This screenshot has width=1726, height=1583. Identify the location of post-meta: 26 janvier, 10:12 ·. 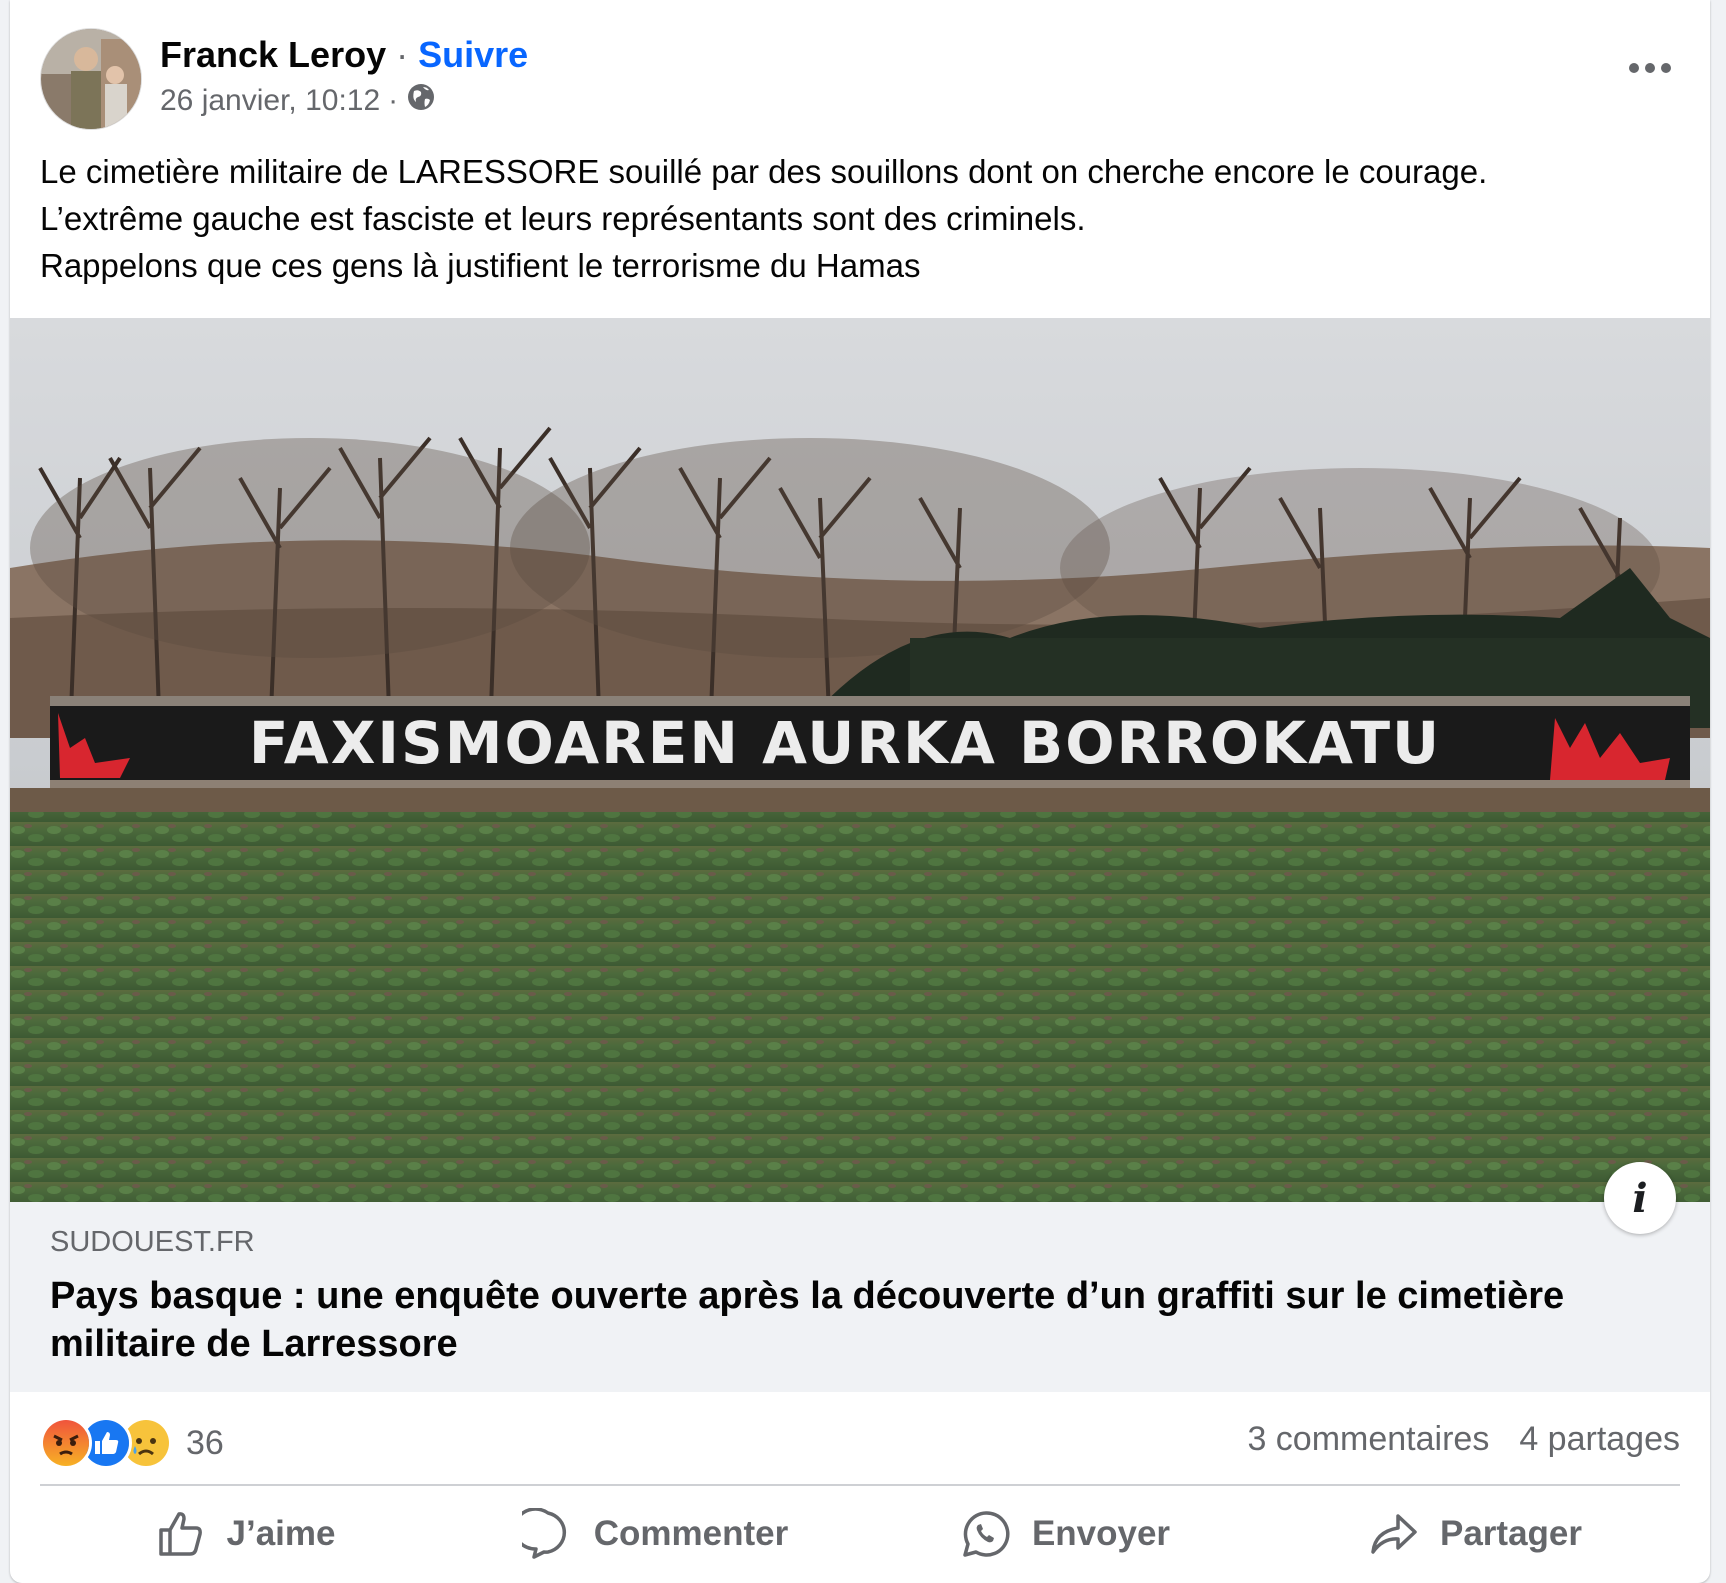
(298, 101).